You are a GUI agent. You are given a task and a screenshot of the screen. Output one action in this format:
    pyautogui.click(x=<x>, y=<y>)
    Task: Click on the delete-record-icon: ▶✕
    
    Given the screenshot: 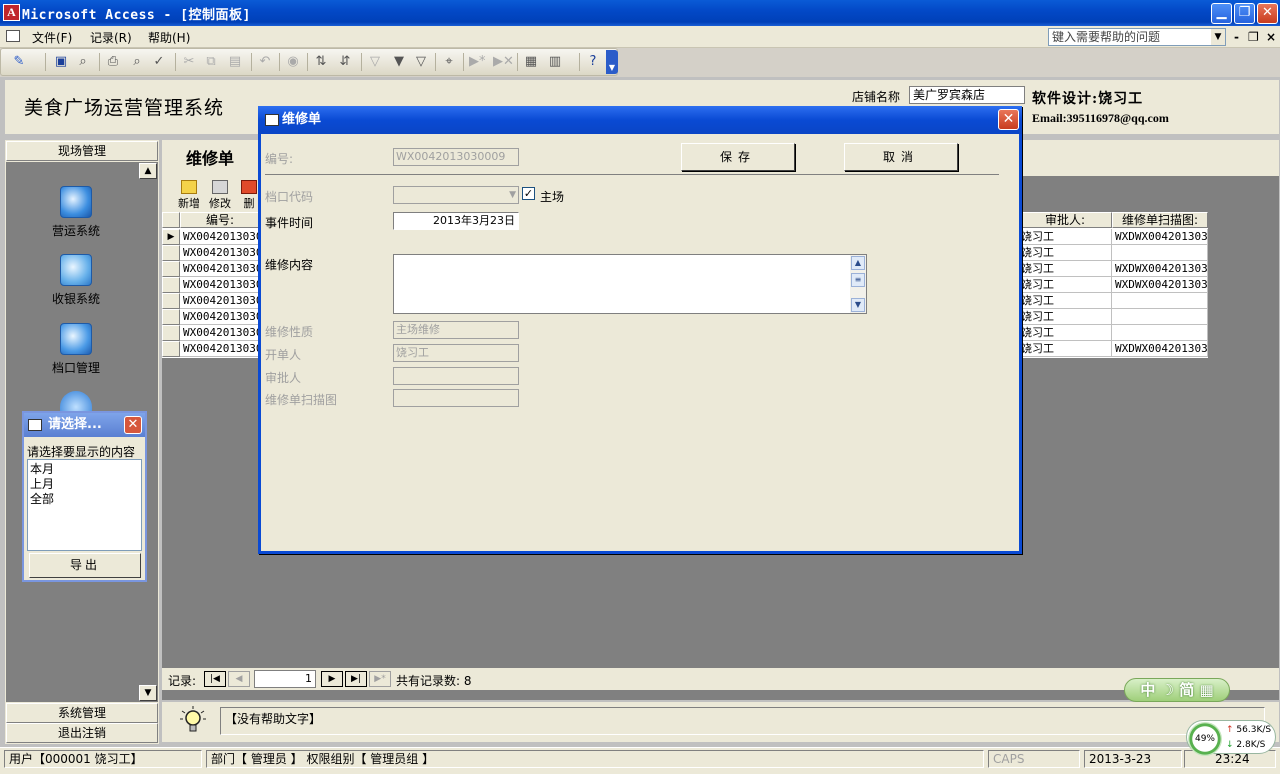 What is the action you would take?
    pyautogui.click(x=503, y=62)
    